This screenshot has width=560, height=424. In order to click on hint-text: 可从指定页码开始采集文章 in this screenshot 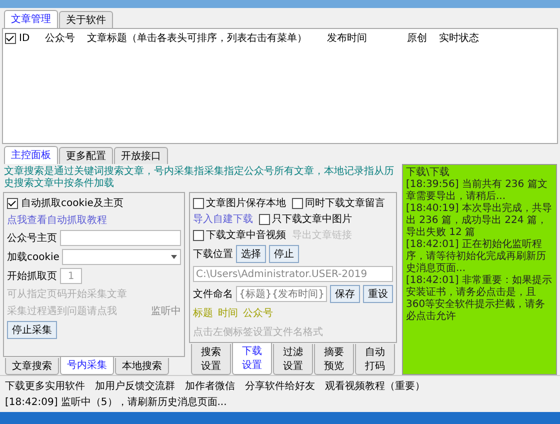, I will do `click(67, 294)`.